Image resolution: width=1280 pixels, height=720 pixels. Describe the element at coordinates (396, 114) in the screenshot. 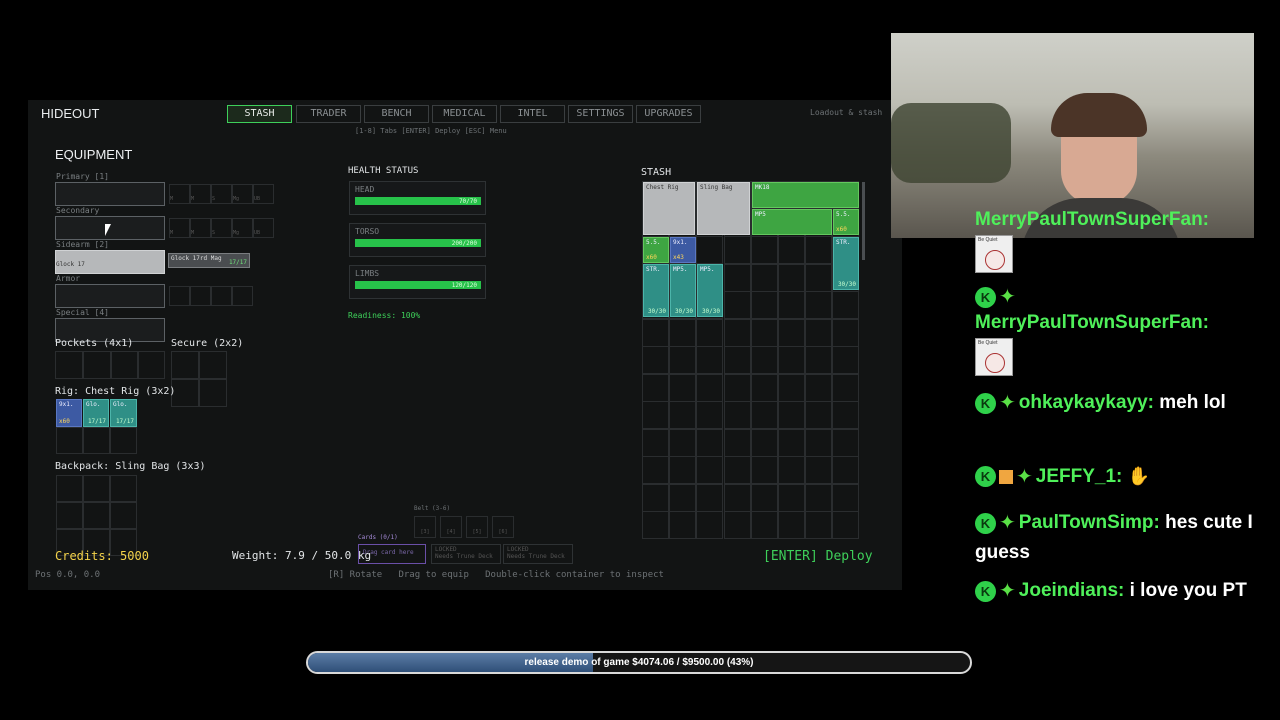

I see `tab-bench: BENCH` at that location.